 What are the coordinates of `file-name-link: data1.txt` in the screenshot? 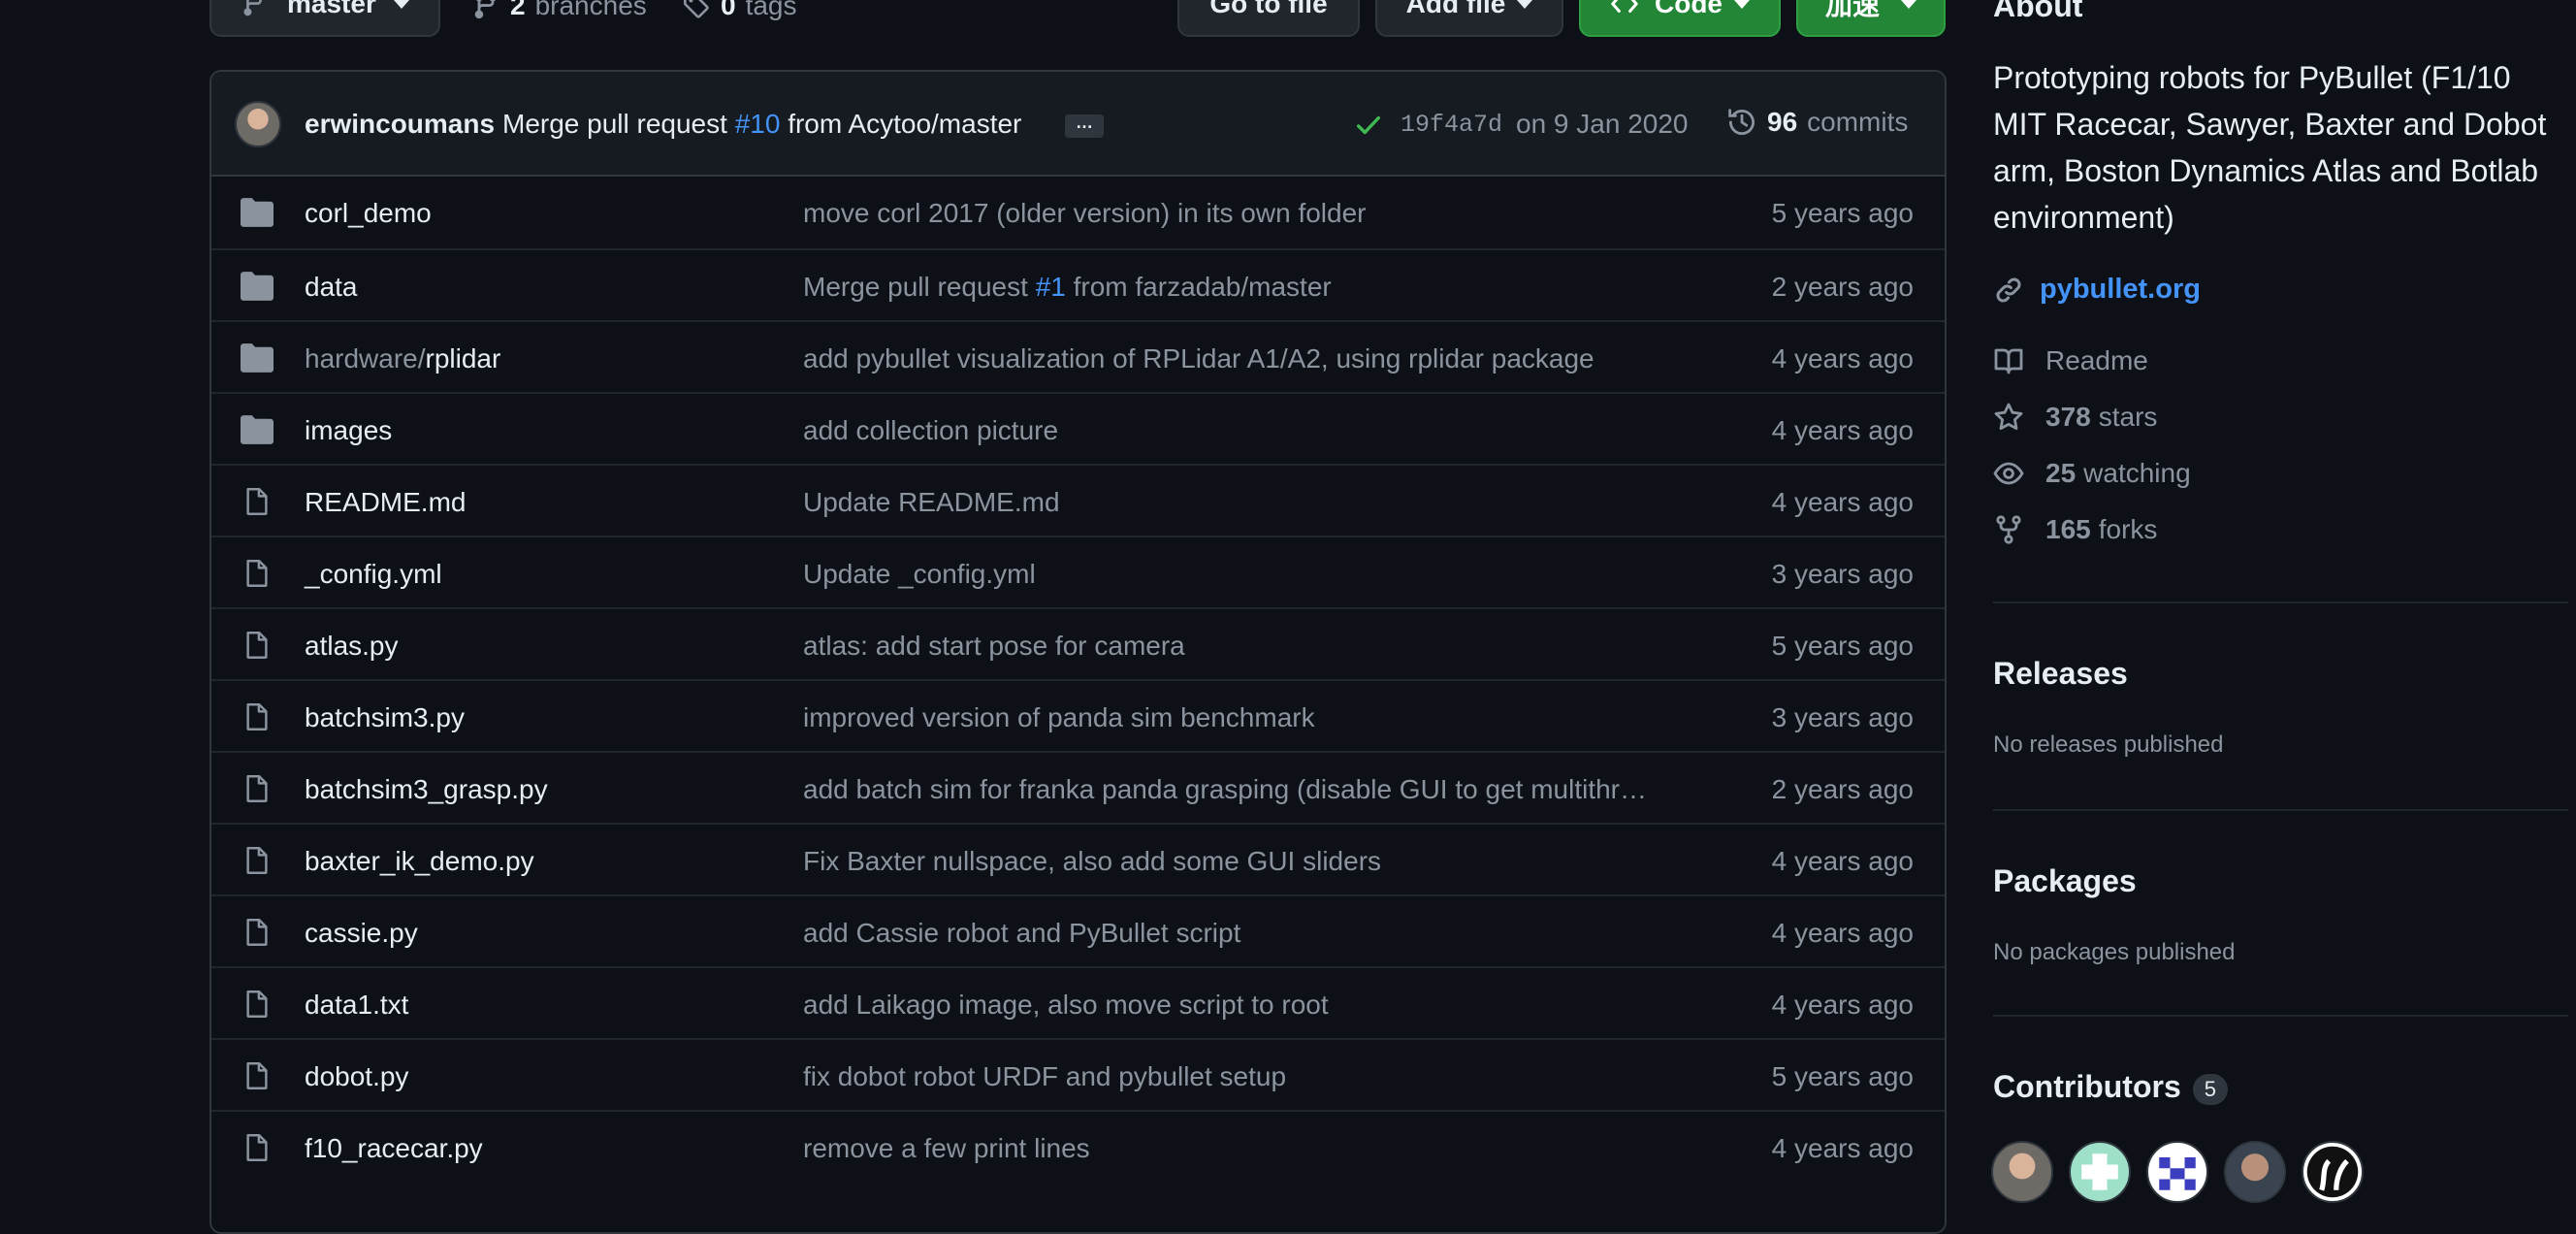 It's located at (356, 1005).